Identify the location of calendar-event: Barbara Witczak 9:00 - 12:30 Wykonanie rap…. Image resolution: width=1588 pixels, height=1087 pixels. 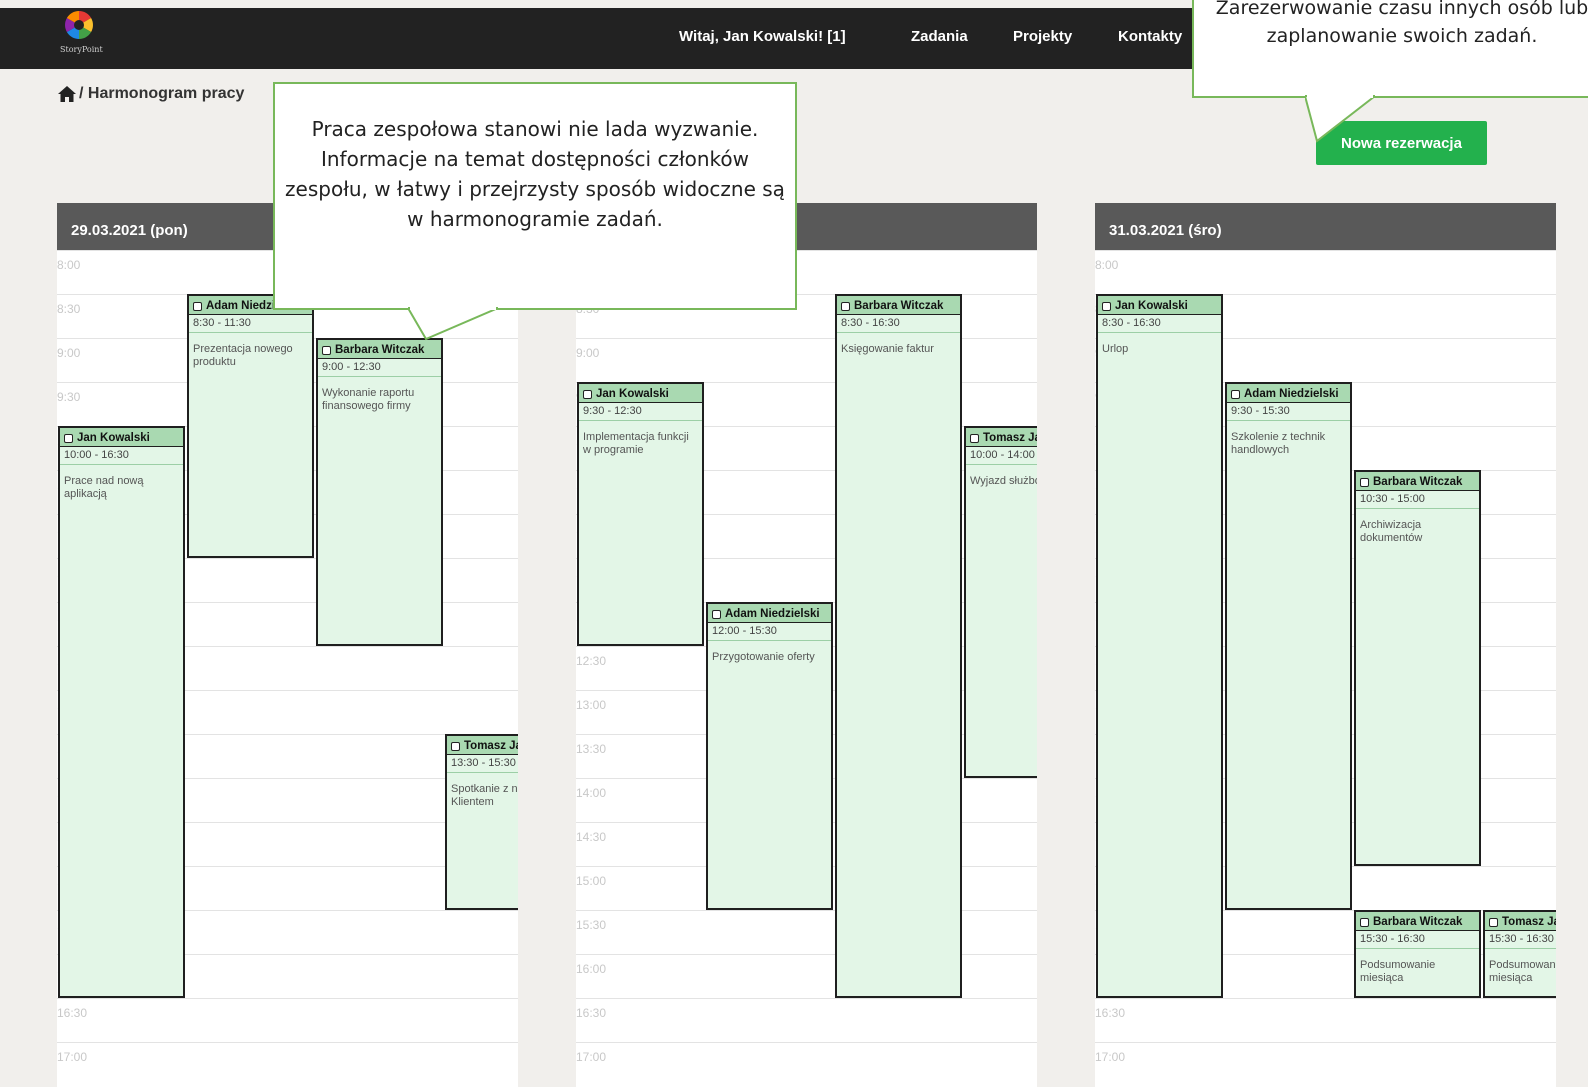
(379, 492).